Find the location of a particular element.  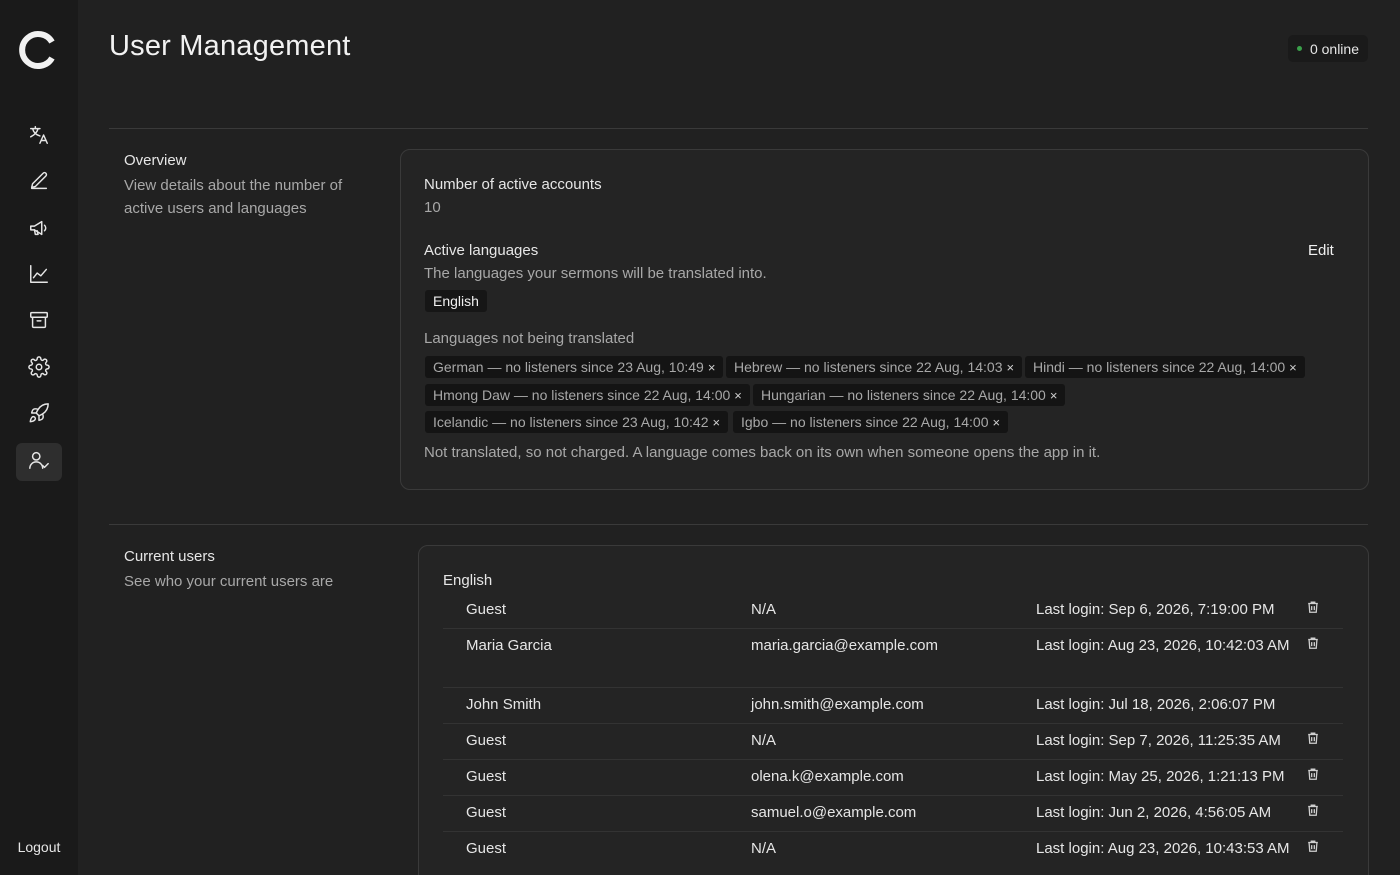

active-languages-label: Active languages is located at coordinates (481, 250).